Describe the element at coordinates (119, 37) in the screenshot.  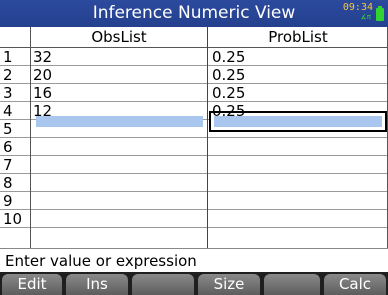
I see `column-header-obslist: ObsList` at that location.